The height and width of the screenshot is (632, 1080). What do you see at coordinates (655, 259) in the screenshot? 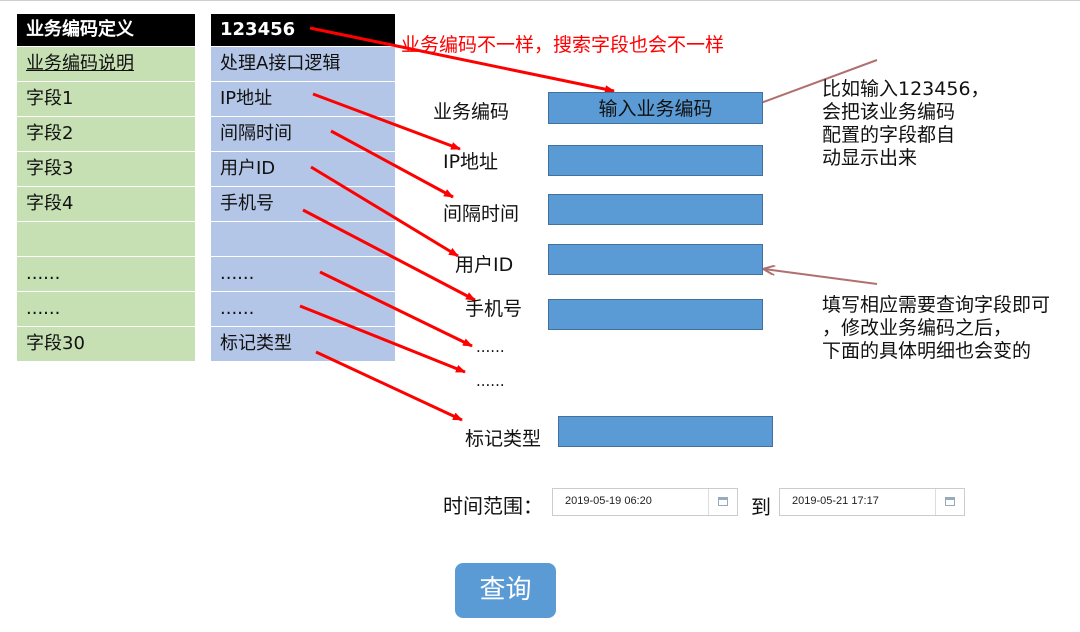
I see `userid-input` at bounding box center [655, 259].